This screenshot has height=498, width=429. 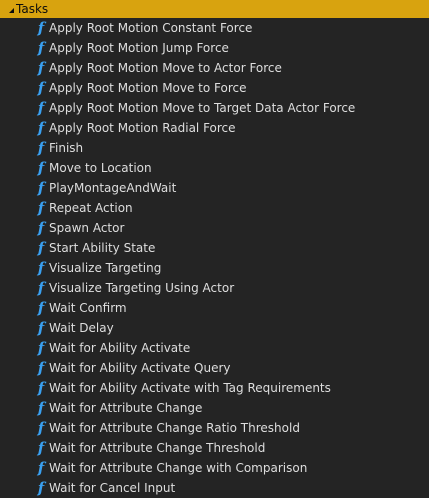 I want to click on list-item-label: Move to Location, so click(x=100, y=168).